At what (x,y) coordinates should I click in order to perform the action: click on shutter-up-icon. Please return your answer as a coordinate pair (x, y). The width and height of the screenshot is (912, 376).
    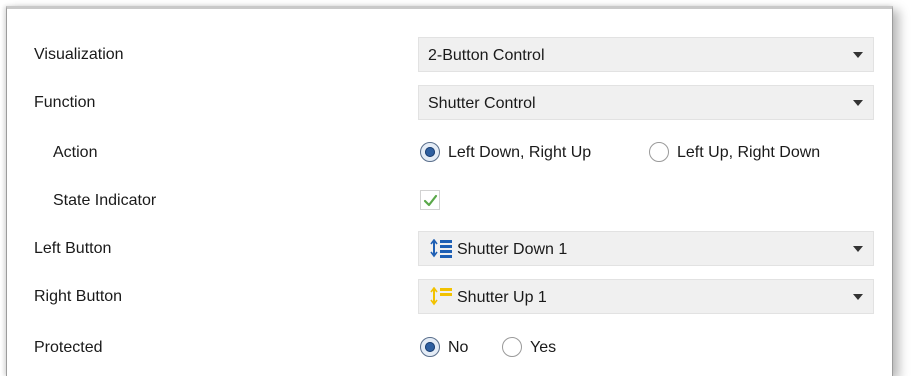
    Looking at the image, I should click on (441, 296).